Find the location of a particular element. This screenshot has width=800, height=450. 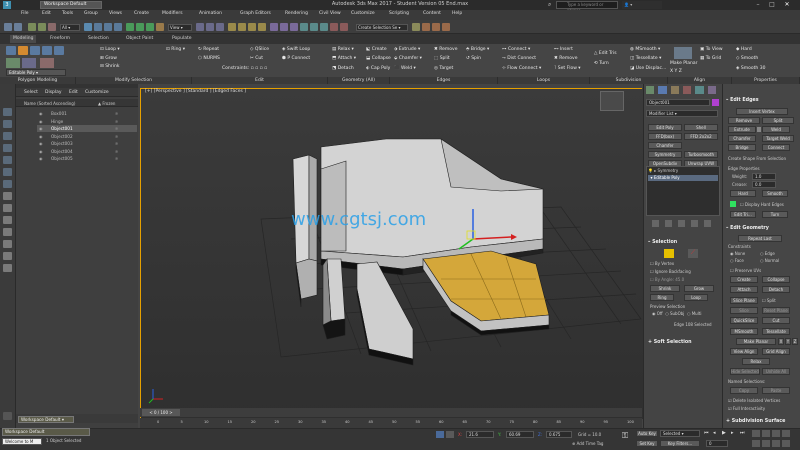

view-align-button: View Align is located at coordinates (744, 351).